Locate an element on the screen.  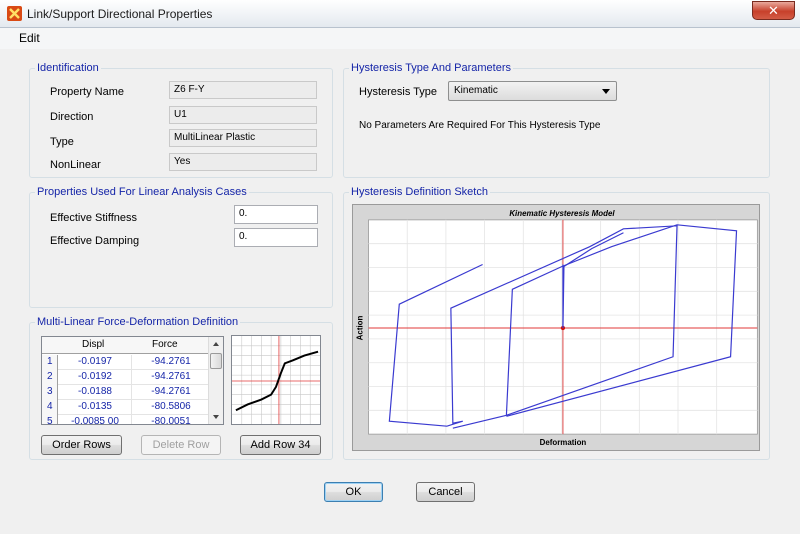
cell-displ: -0.0085 00 is located at coordinates (95, 419).